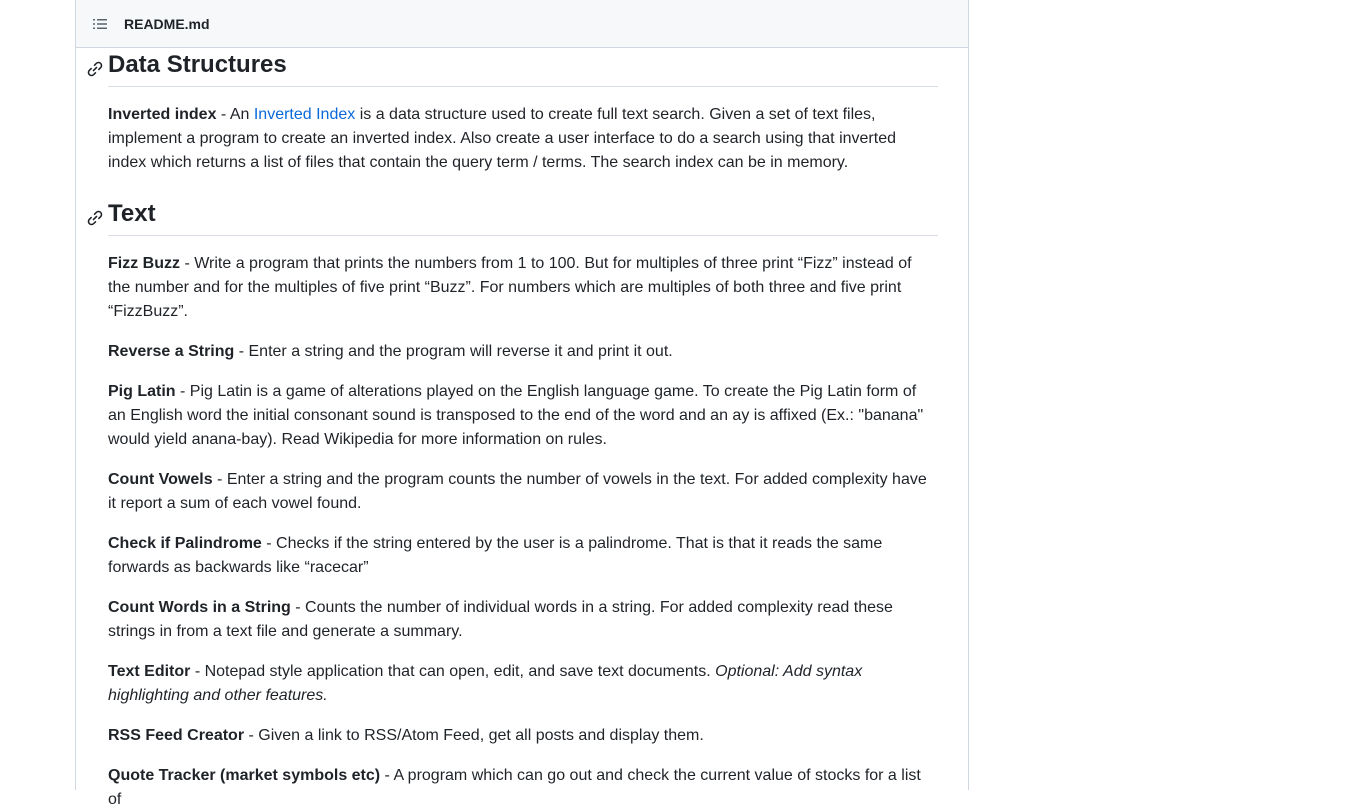 The width and height of the screenshot is (1366, 812). Describe the element at coordinates (512, 68) in the screenshot. I see `heading-data-structures: Data Structures` at that location.